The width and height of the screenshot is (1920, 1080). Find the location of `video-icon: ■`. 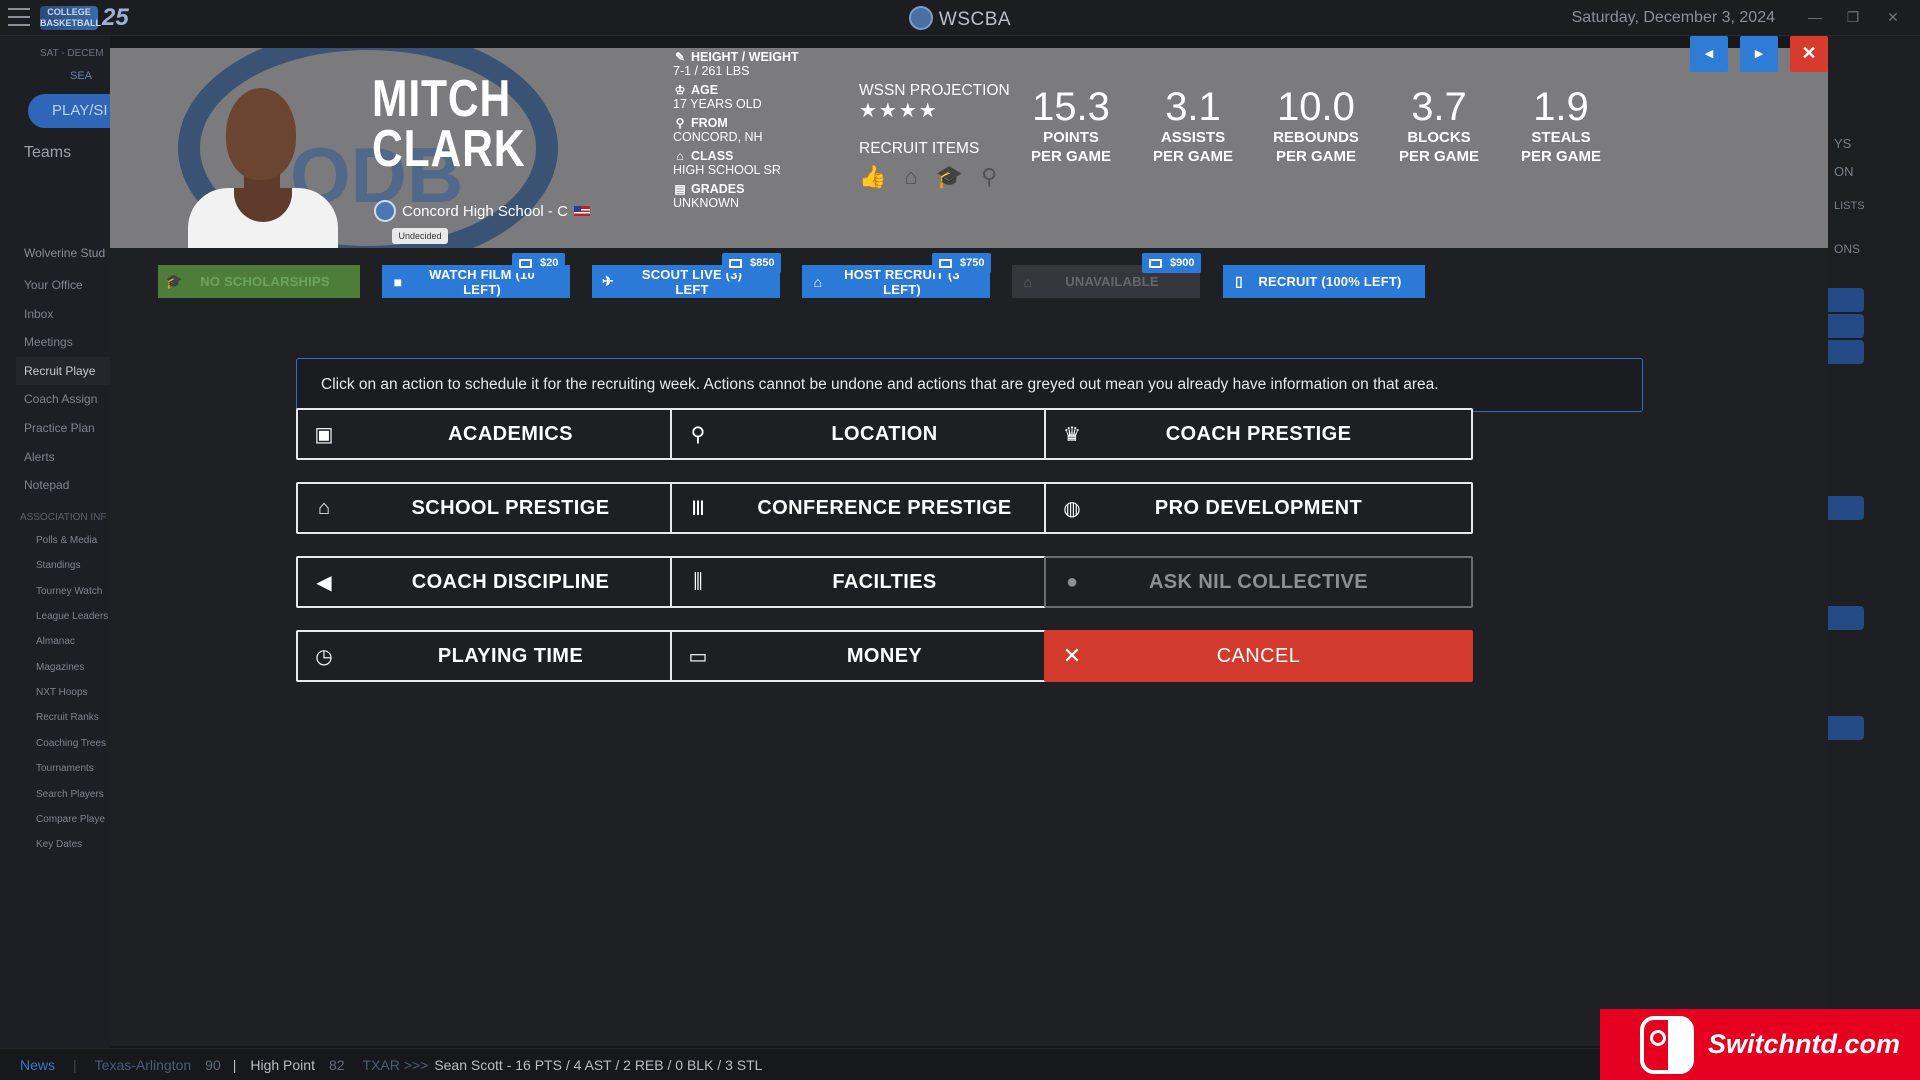

video-icon: ■ is located at coordinates (398, 281).